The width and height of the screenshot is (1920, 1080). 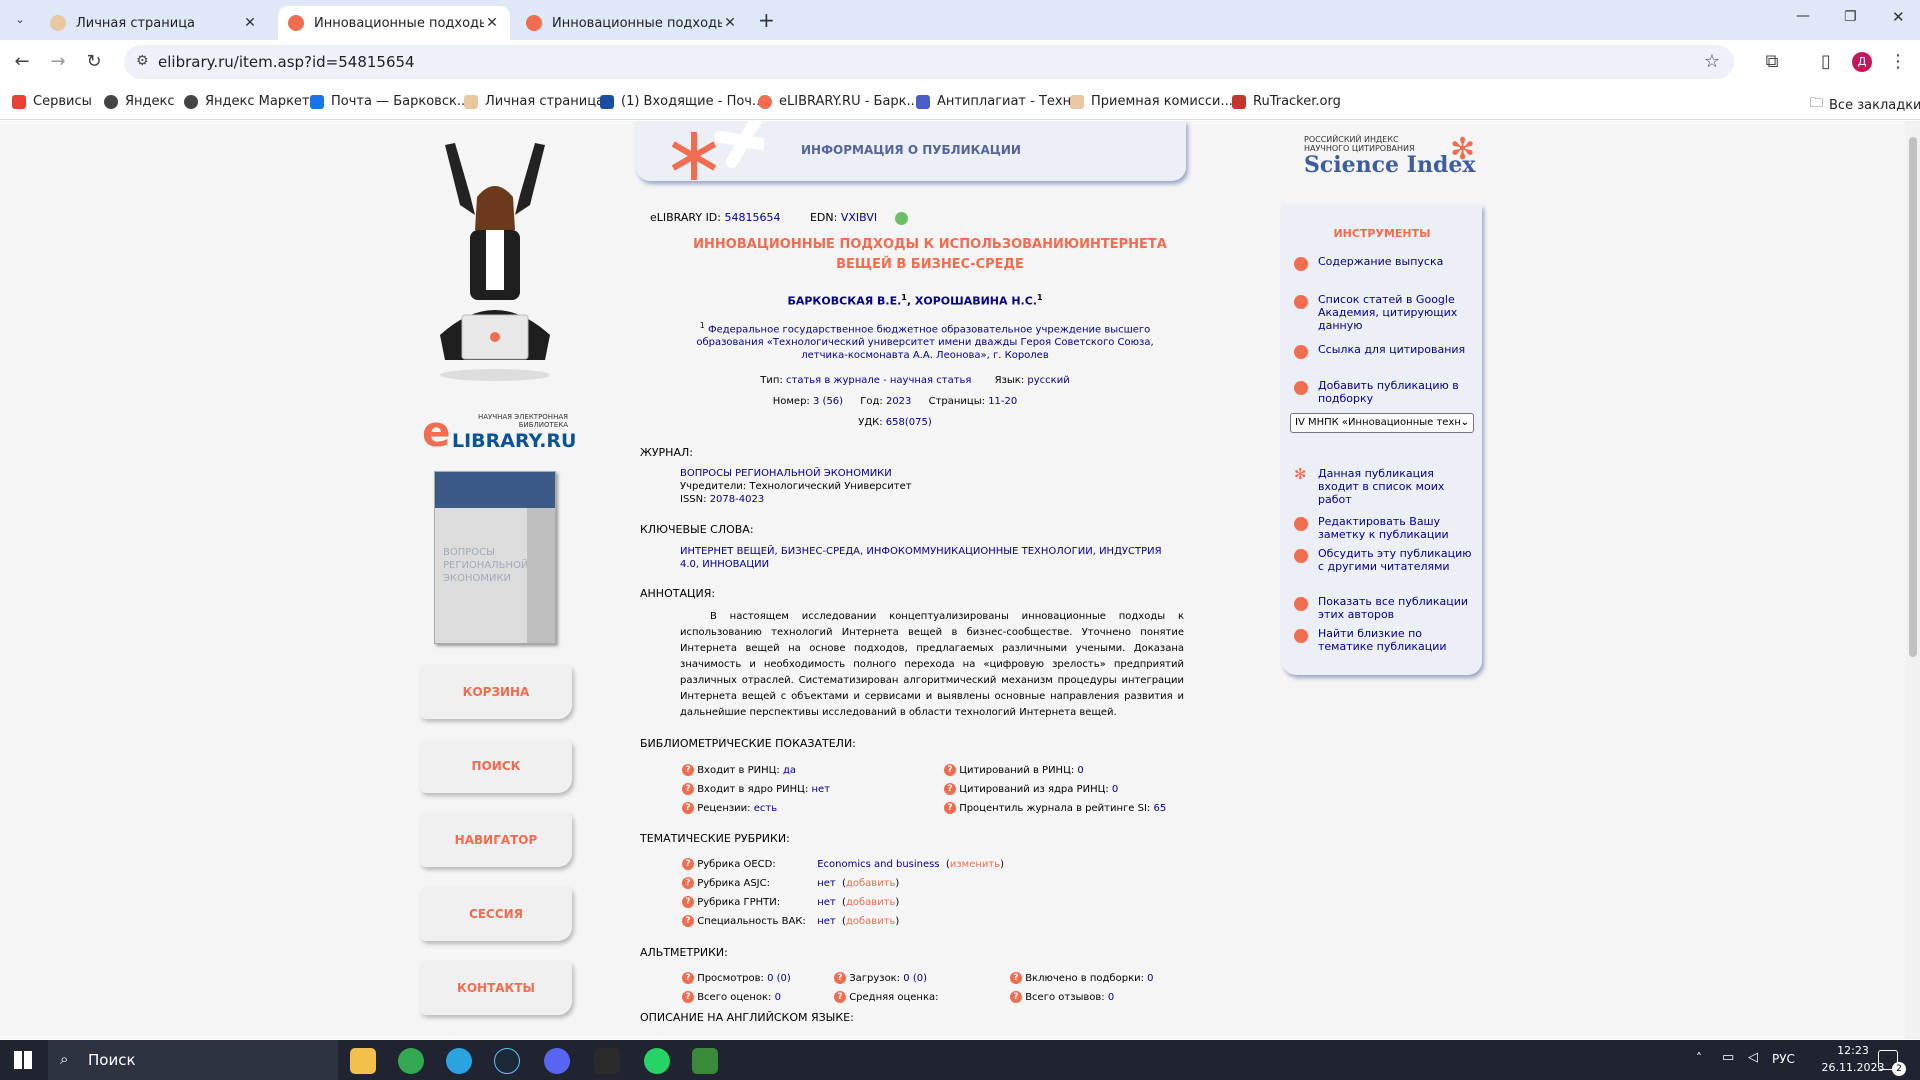 What do you see at coordinates (496, 840) in the screenshot?
I see `nav-navigator-button: НАВИГАТОР` at bounding box center [496, 840].